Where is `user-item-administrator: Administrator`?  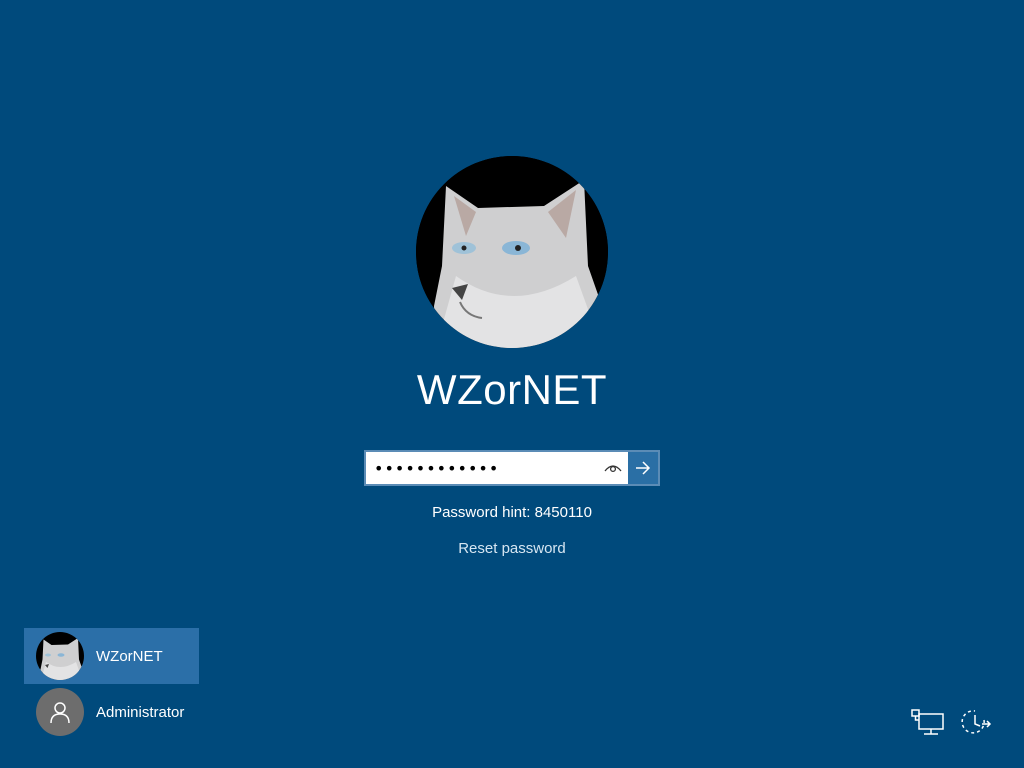
user-item-administrator: Administrator is located at coordinates (111, 712).